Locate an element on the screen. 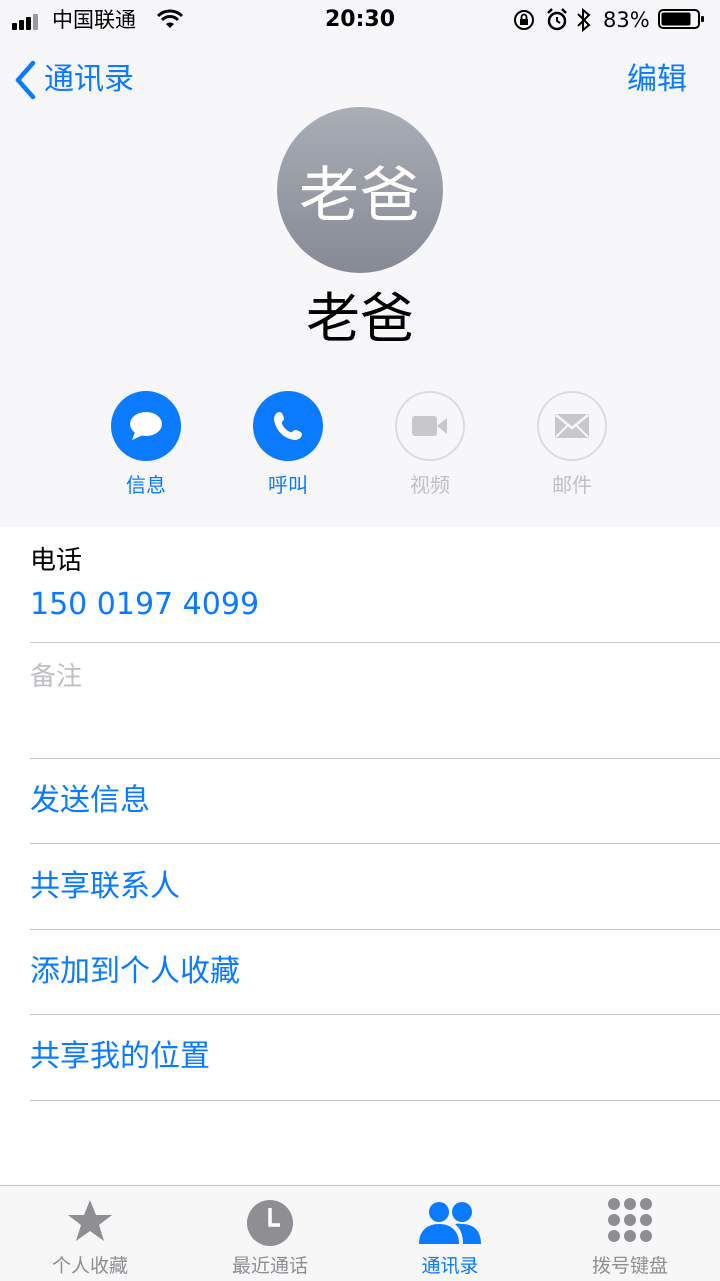 The width and height of the screenshot is (720, 1281). mail-action-button: 邮件 is located at coordinates (572, 444).